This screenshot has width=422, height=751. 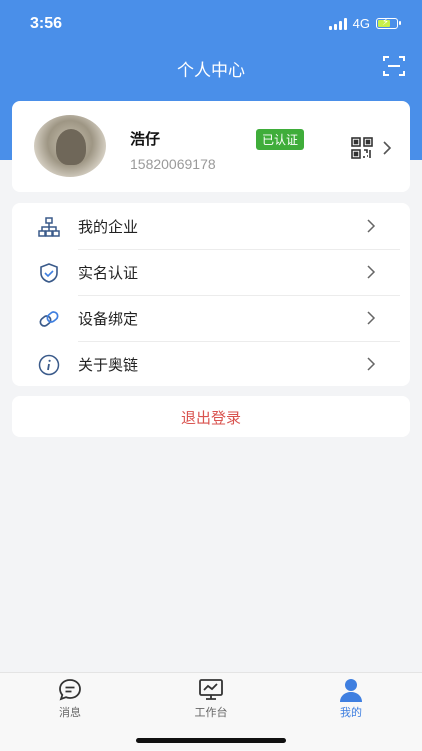 What do you see at coordinates (108, 319) in the screenshot?
I see `menu-item-label: 设备绑定` at bounding box center [108, 319].